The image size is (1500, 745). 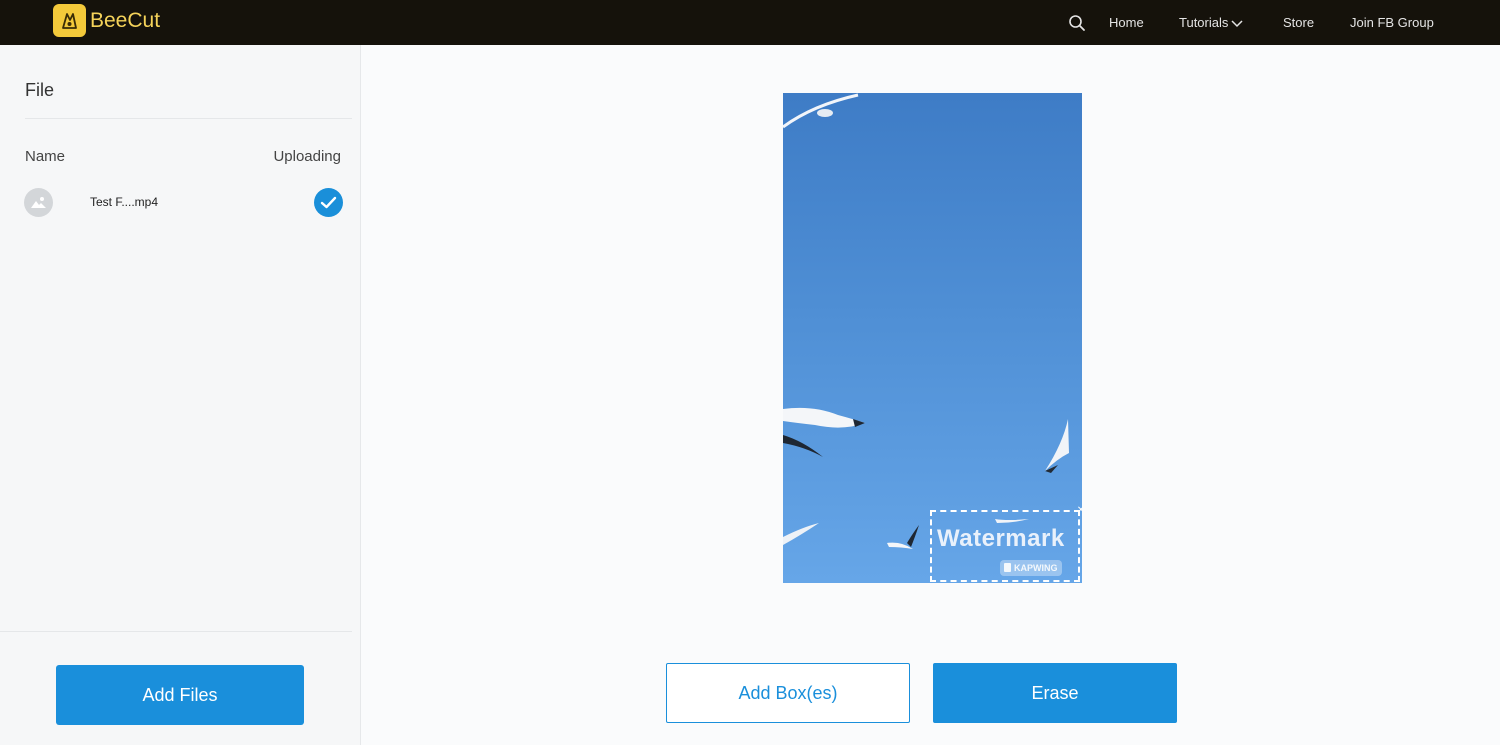 I want to click on brand-name: BeeCut, so click(x=125, y=21).